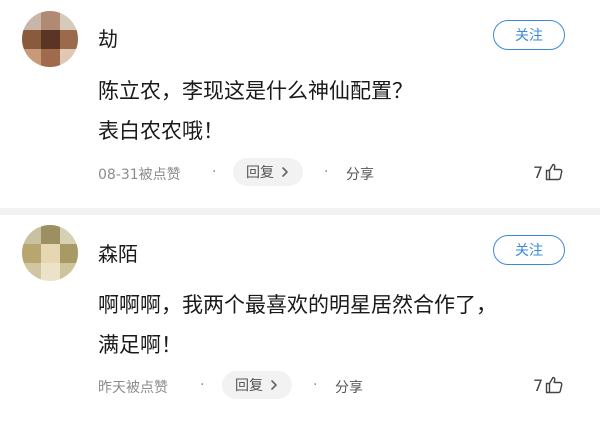 The image size is (600, 421). What do you see at coordinates (133, 388) in the screenshot?
I see `timestamp: 昨天被点赞` at bounding box center [133, 388].